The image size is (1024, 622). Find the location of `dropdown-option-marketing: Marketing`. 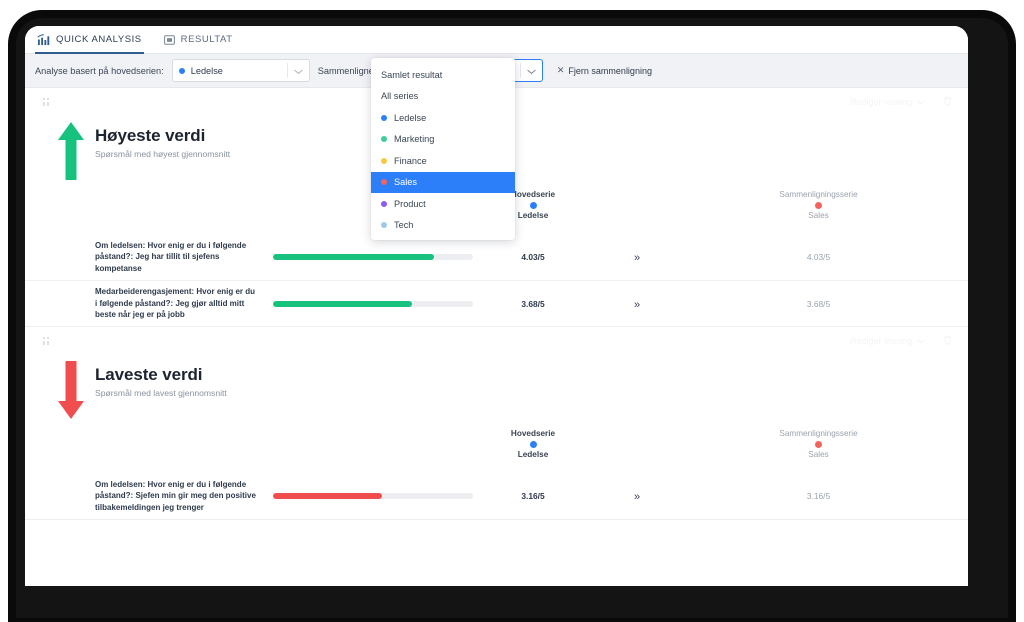

dropdown-option-marketing: Marketing is located at coordinates (443, 140).